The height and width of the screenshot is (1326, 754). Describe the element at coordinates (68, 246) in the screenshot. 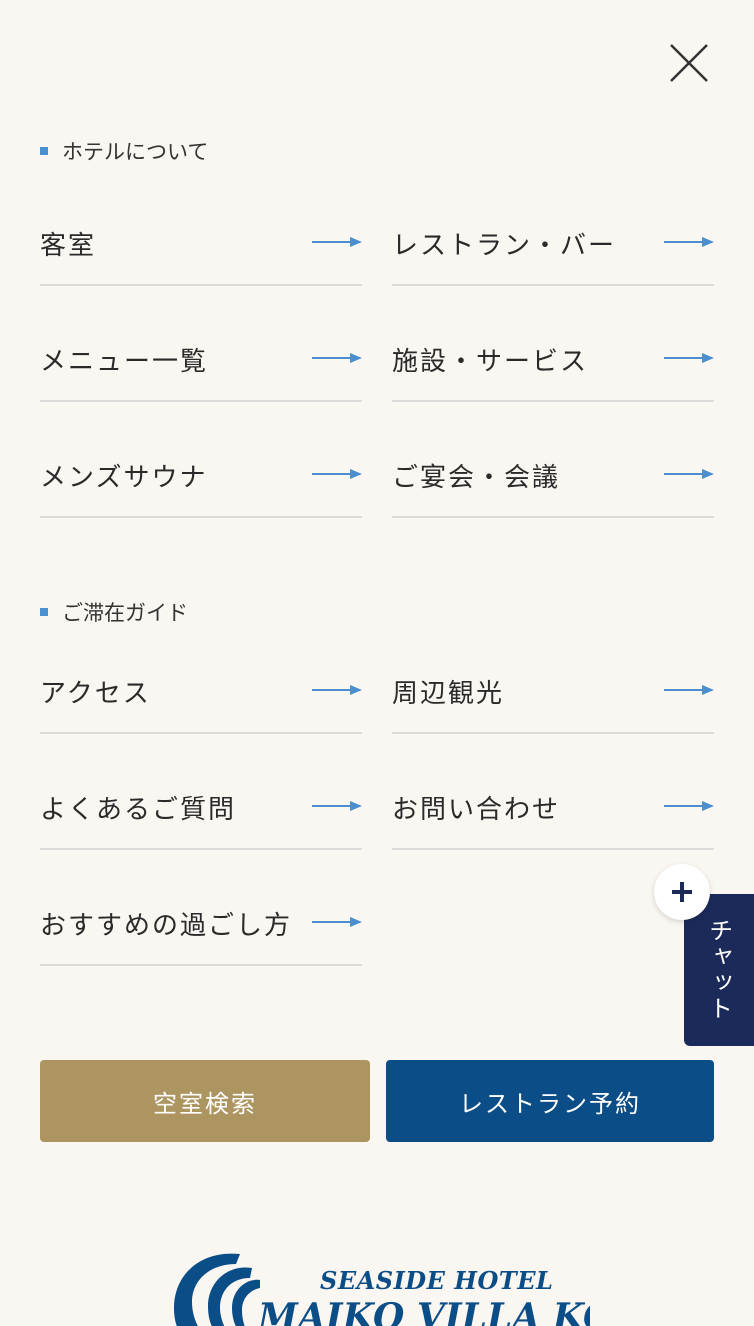

I see `menu-item-label: 客室` at that location.